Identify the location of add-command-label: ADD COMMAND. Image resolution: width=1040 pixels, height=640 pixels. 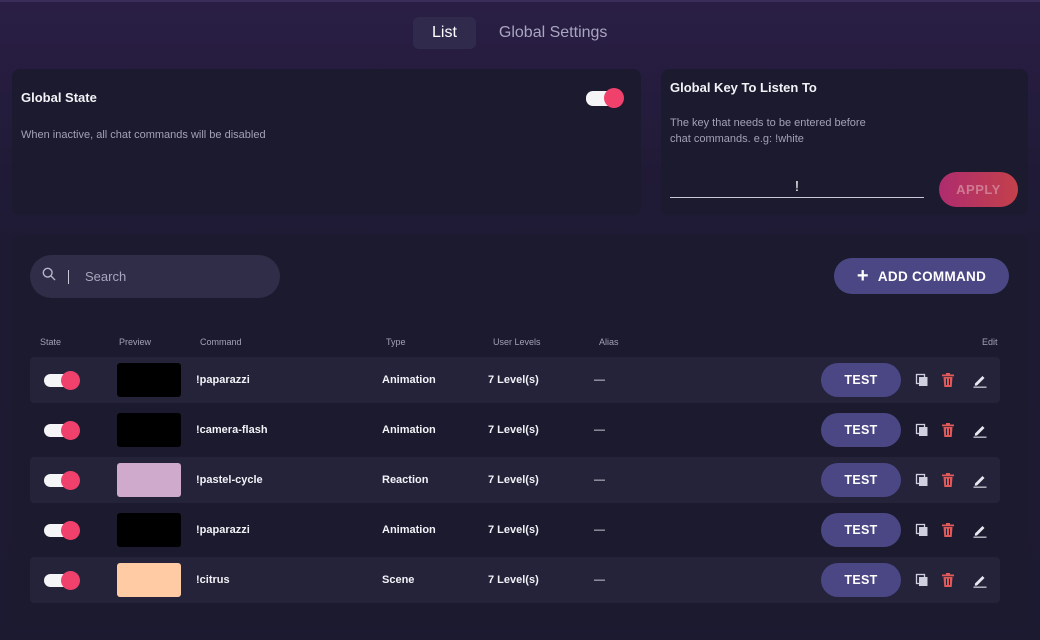
(932, 276).